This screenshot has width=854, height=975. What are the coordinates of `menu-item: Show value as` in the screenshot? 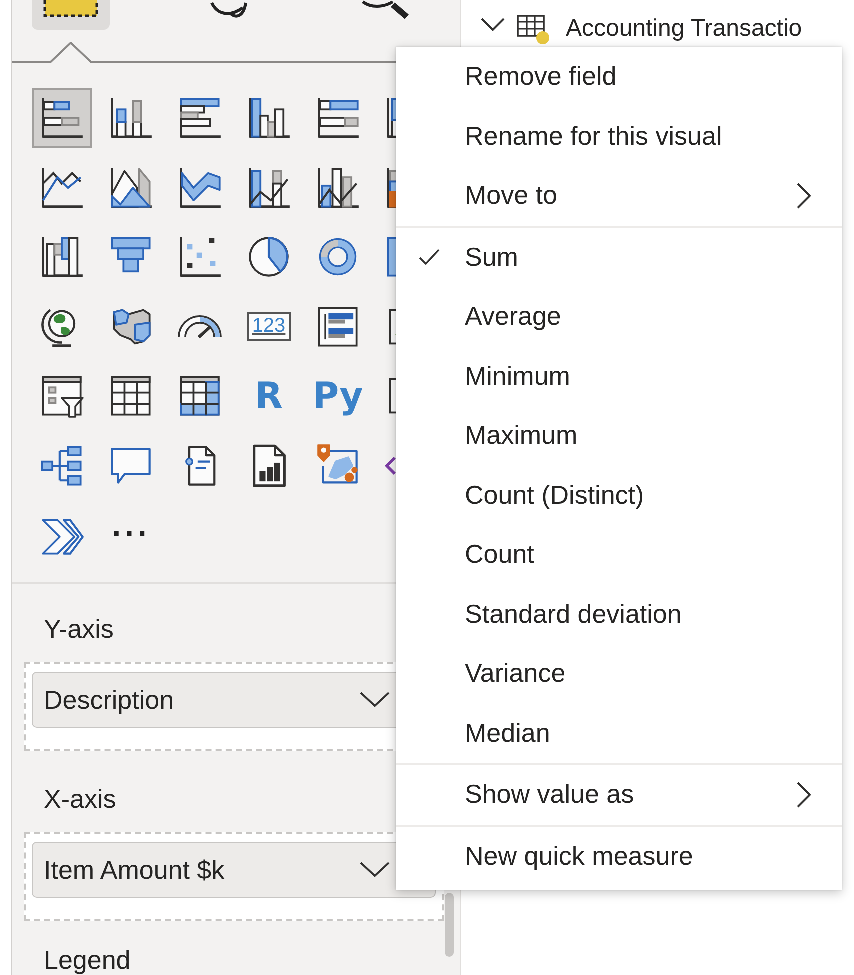 It's located at (619, 794).